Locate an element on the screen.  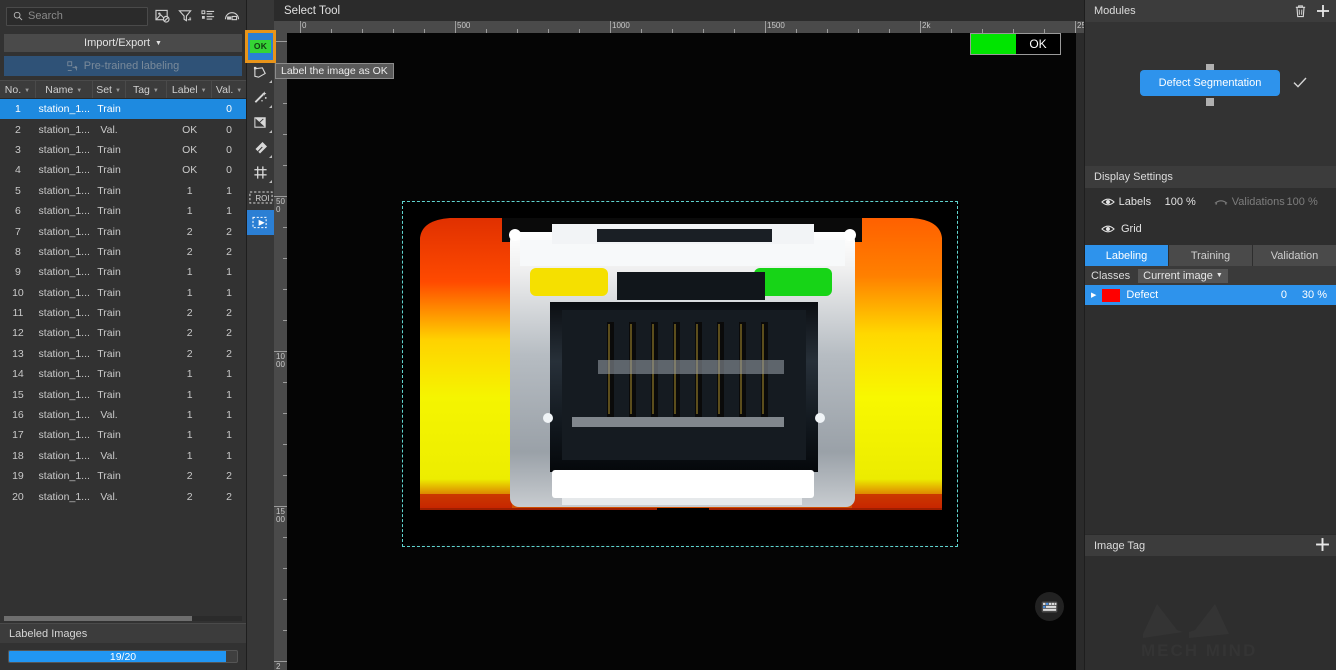
tool-select is located at coordinates (260, 222).